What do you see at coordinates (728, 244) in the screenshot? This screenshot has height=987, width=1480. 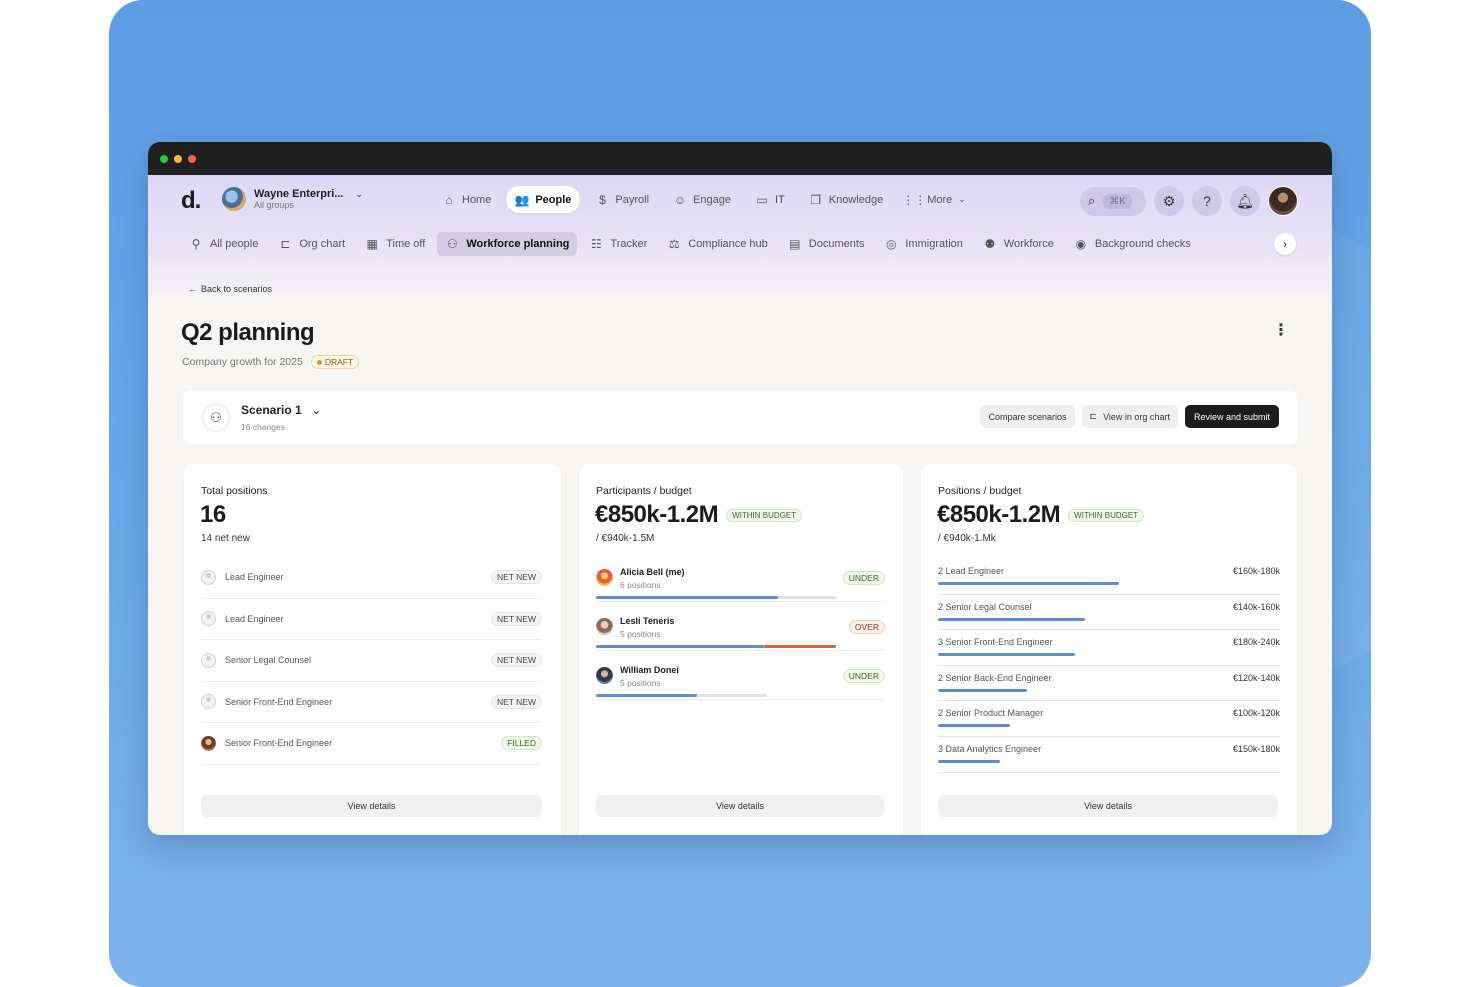 I see `subnav-item-label: Compliance hub` at bounding box center [728, 244].